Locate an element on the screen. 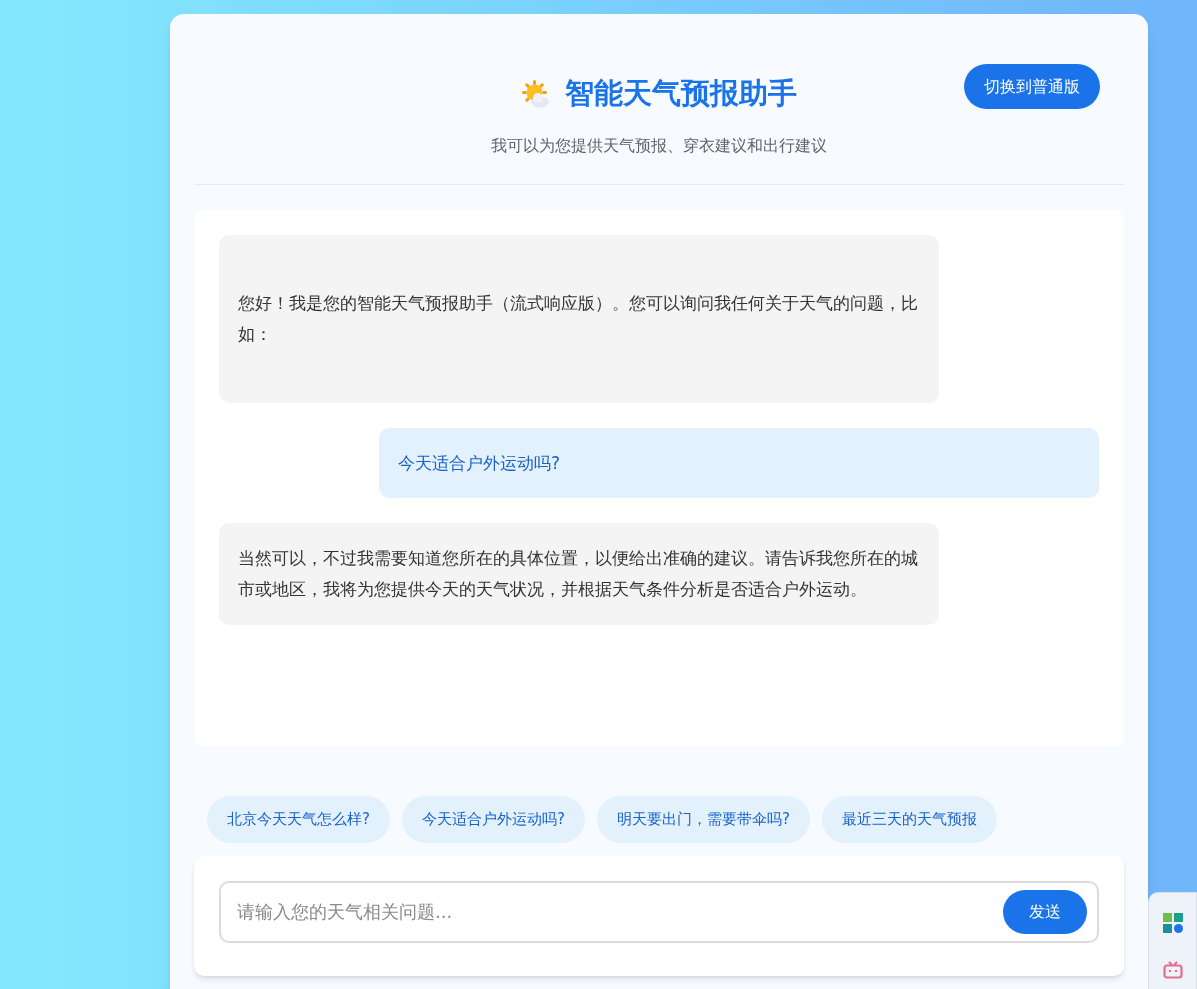 Image resolution: width=1197 pixels, height=989 pixels. tv-icon is located at coordinates (1172, 970).